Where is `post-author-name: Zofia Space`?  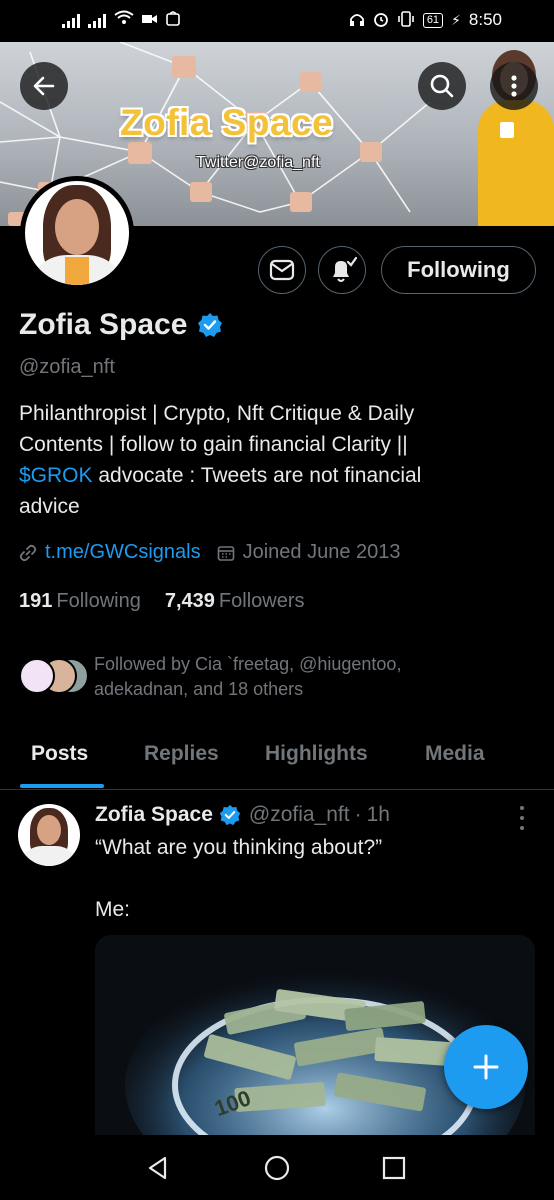 post-author-name: Zofia Space is located at coordinates (154, 815).